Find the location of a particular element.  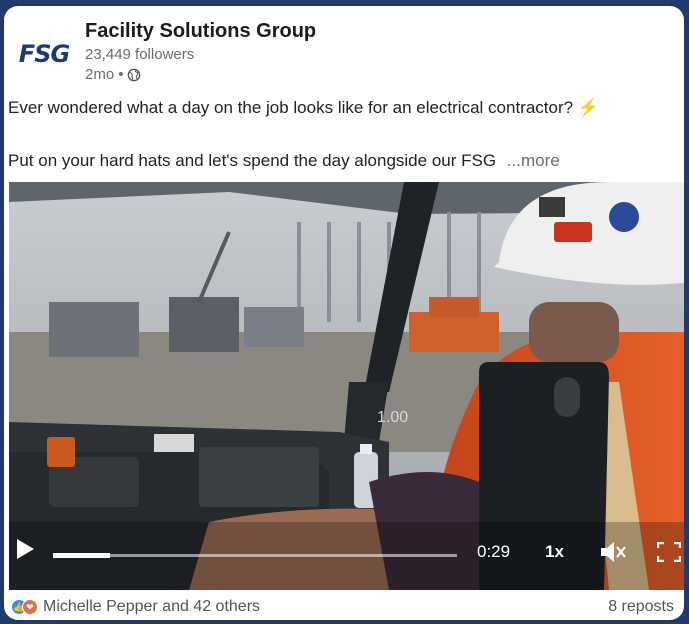

post-meta: 2mo • is located at coordinates (113, 74).